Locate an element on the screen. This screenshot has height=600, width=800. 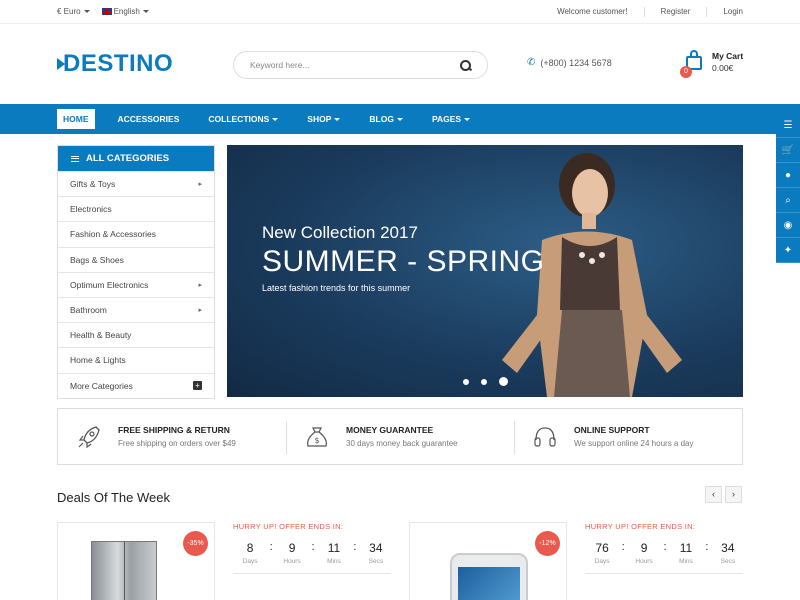
cart-widget: 0 My Cart 0.00€ is located at coordinates (712, 64).